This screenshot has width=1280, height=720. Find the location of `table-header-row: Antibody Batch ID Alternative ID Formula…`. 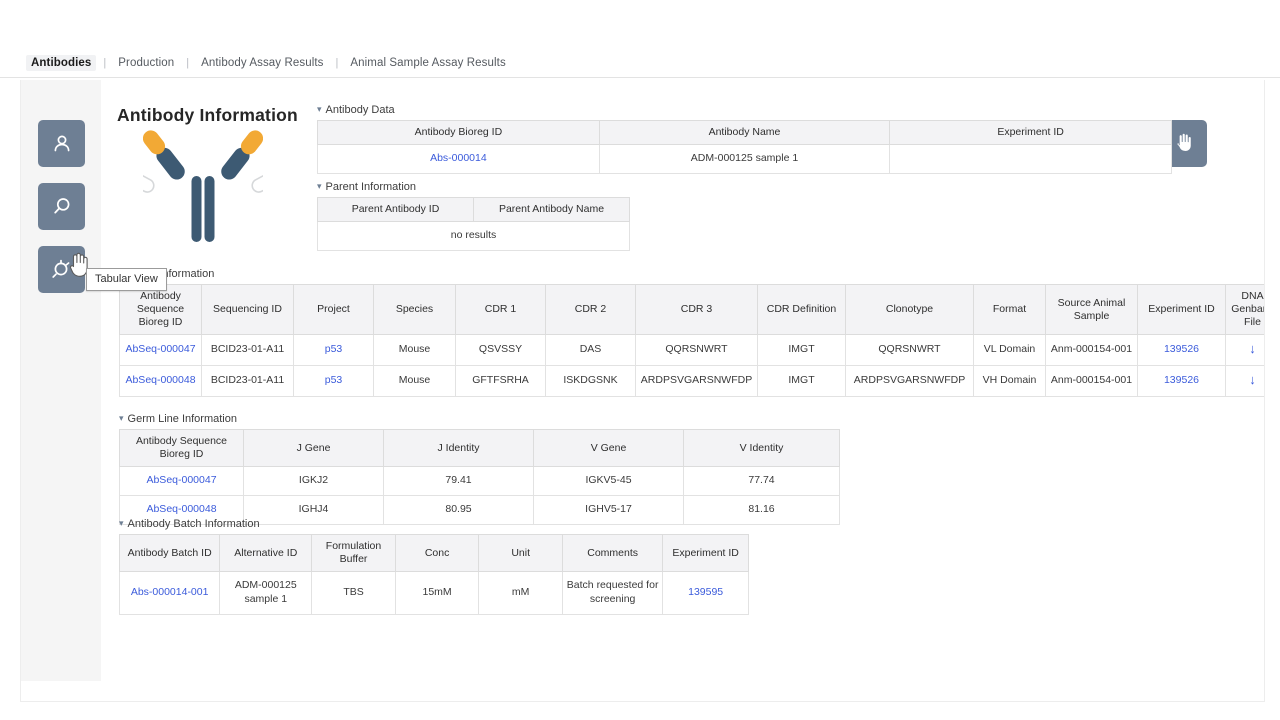

table-header-row: Antibody Batch ID Alternative ID Formula… is located at coordinates (433, 553).